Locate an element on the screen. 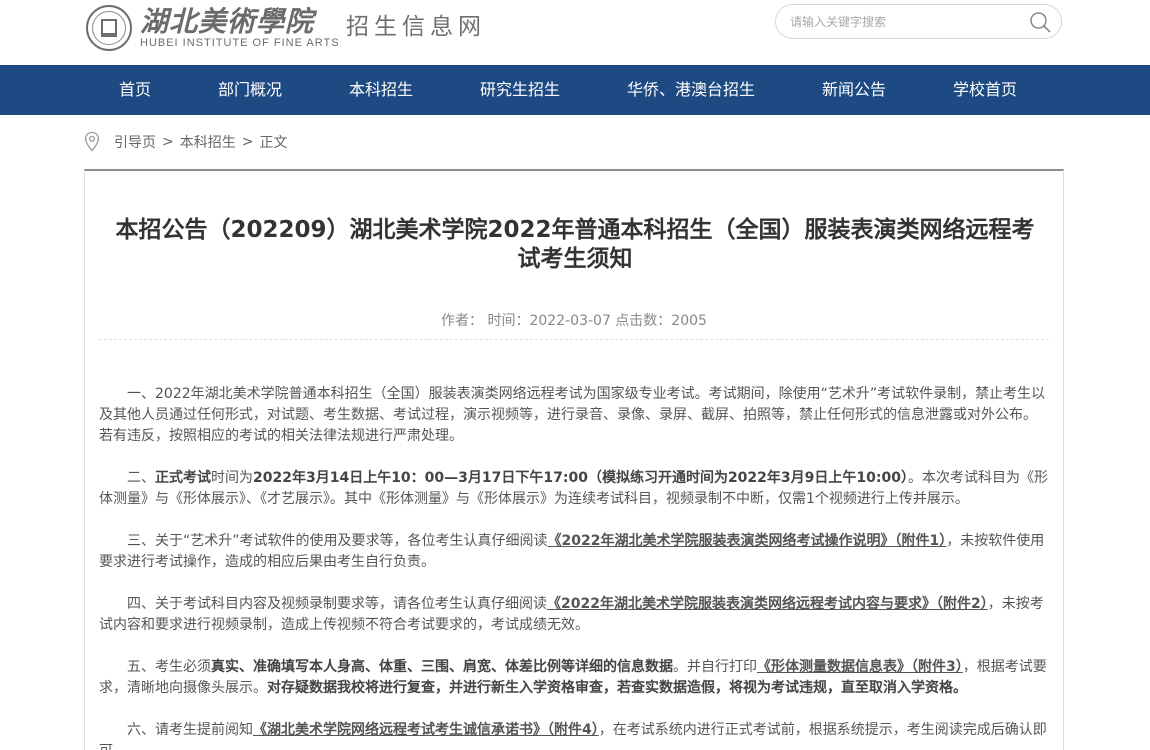  logo-english-name: HUBEI INSTITUTE OF FINE ARTS is located at coordinates (240, 42).